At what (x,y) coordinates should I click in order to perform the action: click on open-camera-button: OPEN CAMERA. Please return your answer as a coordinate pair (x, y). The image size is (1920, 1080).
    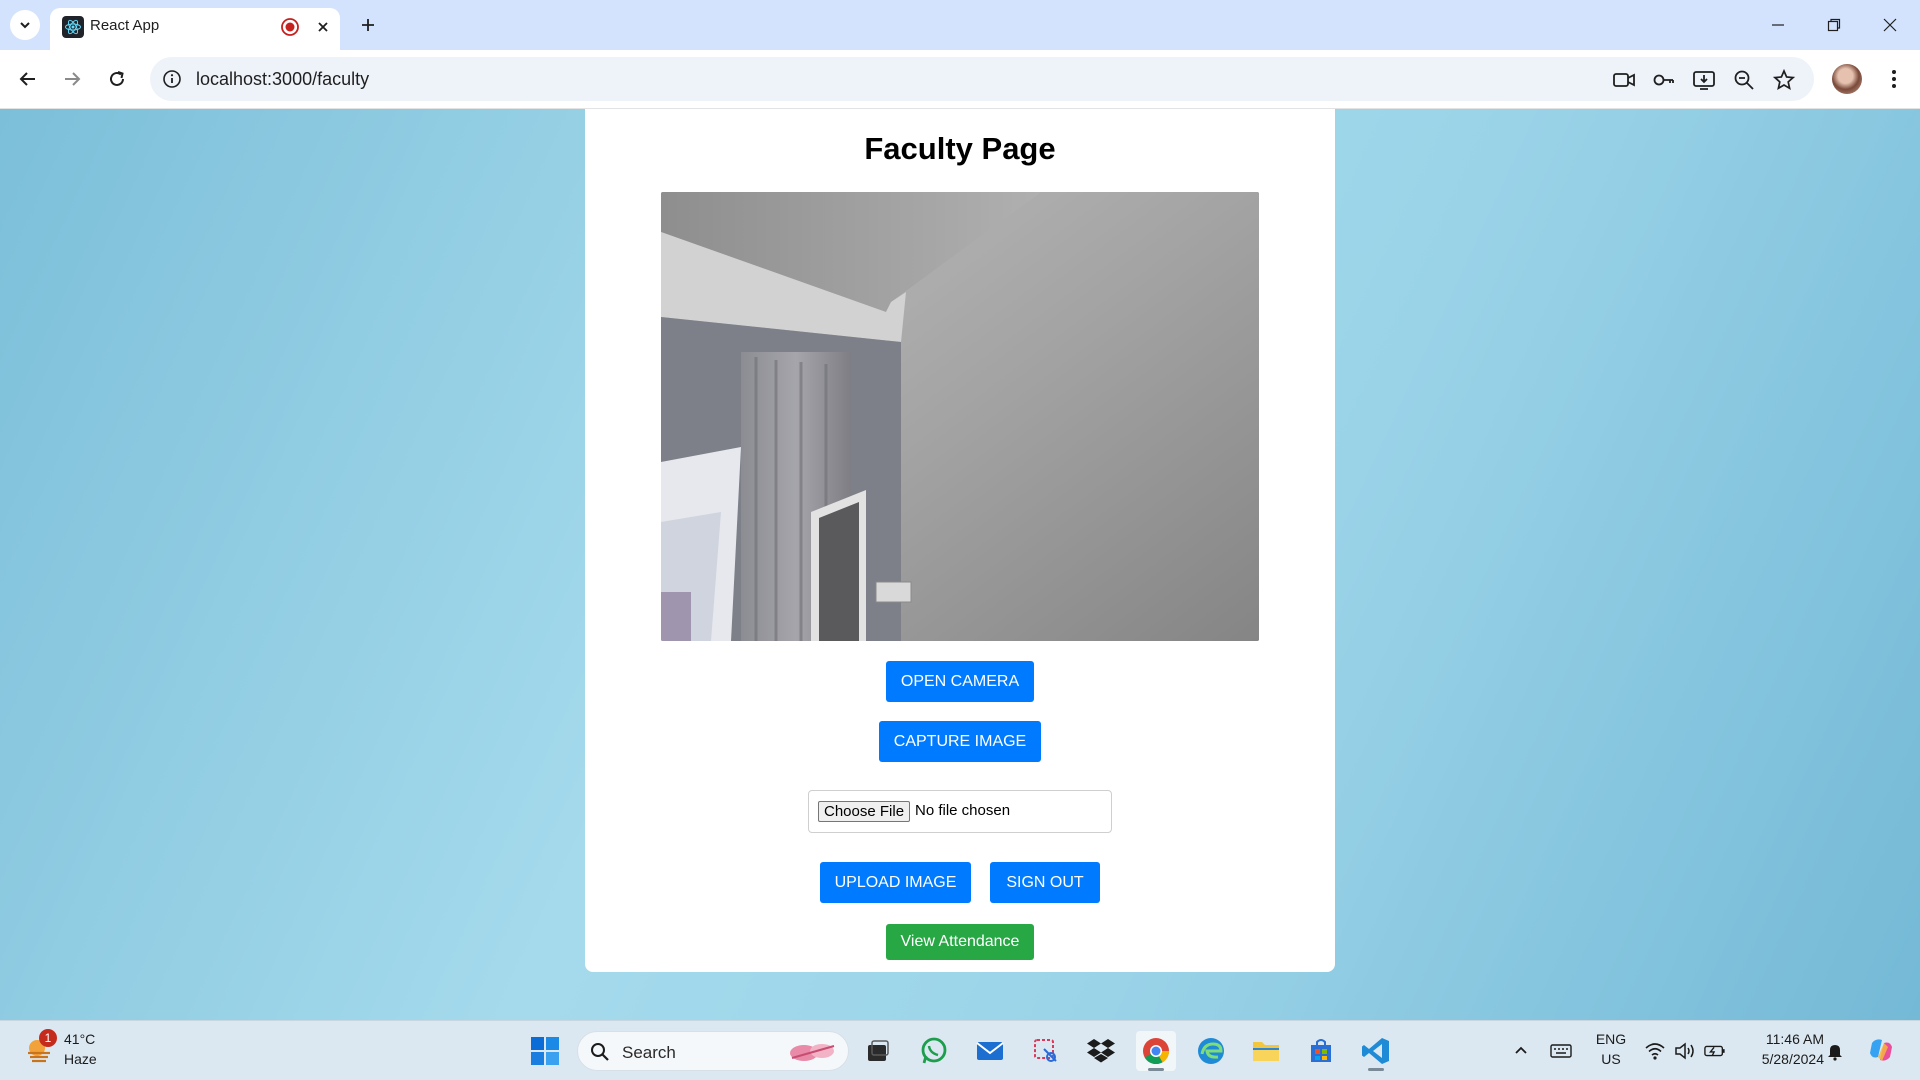
    Looking at the image, I should click on (960, 681).